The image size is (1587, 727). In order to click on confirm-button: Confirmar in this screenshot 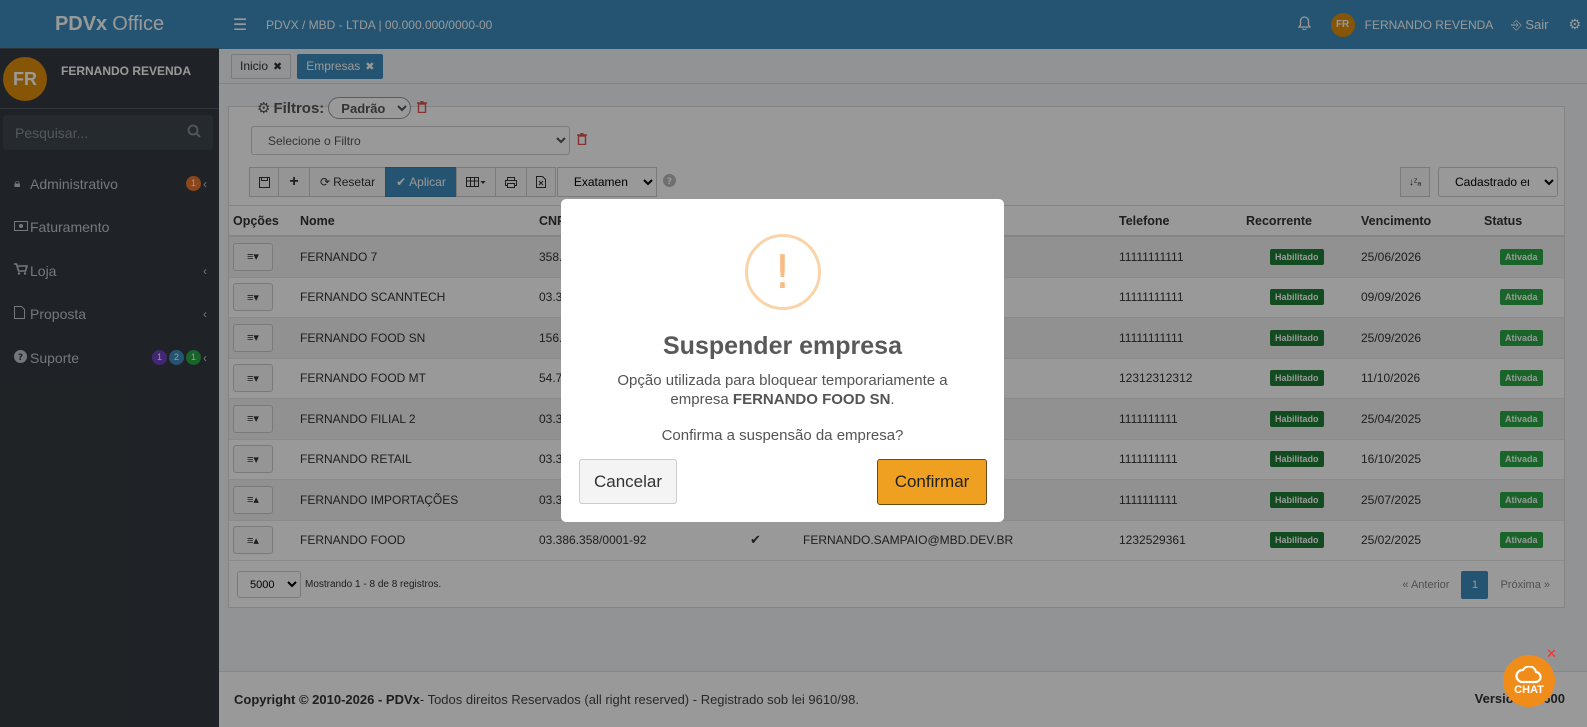, I will do `click(932, 482)`.